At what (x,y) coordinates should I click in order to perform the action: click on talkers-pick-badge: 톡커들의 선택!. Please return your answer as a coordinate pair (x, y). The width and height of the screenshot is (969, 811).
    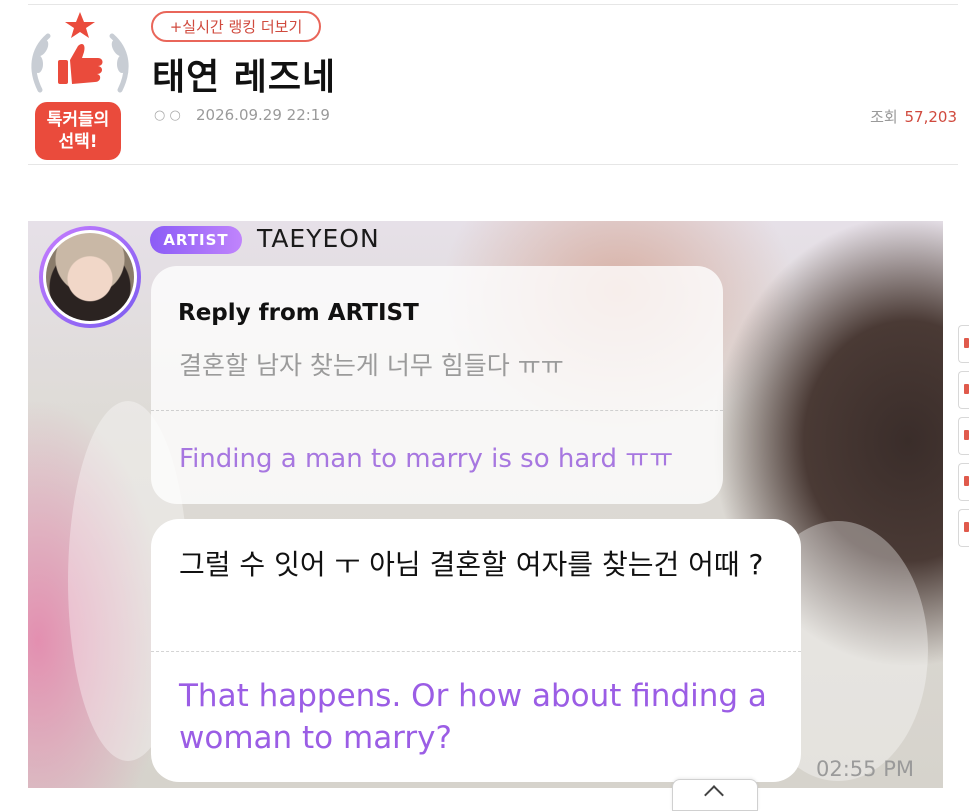
    Looking at the image, I should click on (80, 85).